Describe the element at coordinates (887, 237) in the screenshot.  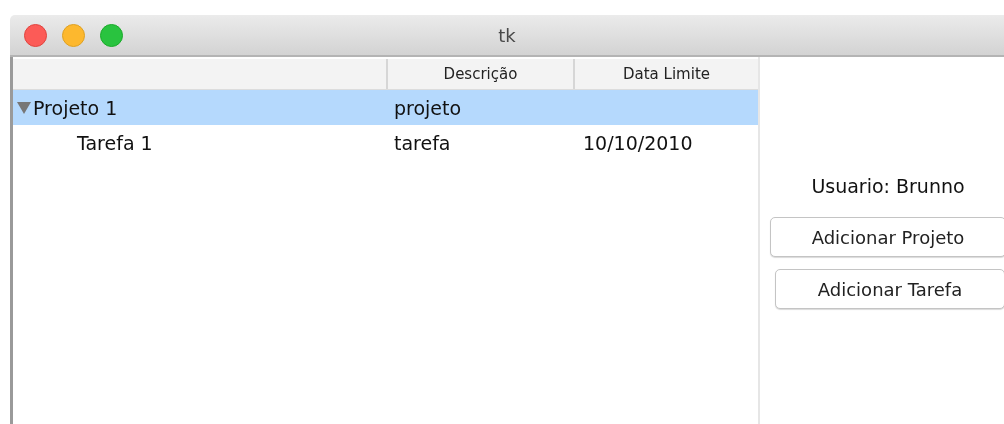
I see `add-project-button: Adicionar Projeto` at that location.